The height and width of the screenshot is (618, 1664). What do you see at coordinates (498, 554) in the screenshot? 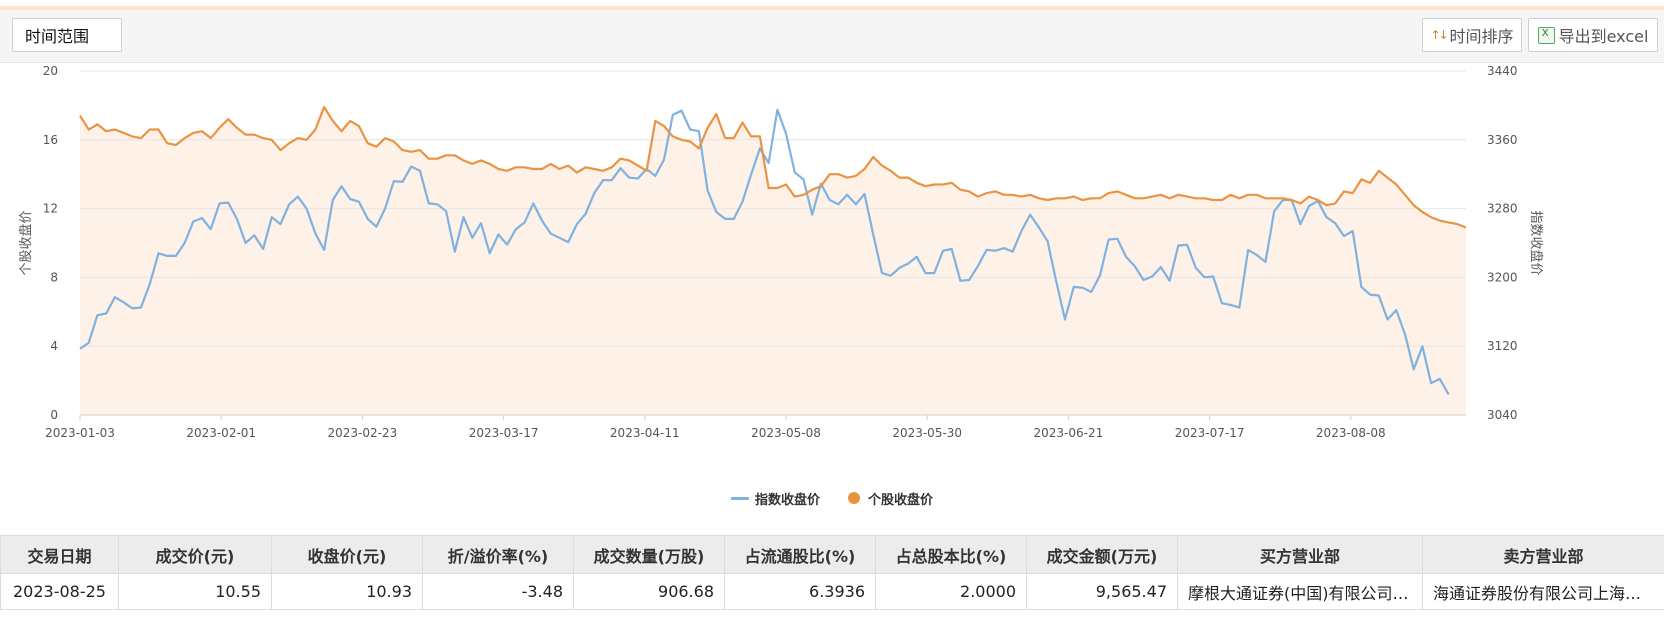
I see `column-header: 折/溢价率(%)` at bounding box center [498, 554].